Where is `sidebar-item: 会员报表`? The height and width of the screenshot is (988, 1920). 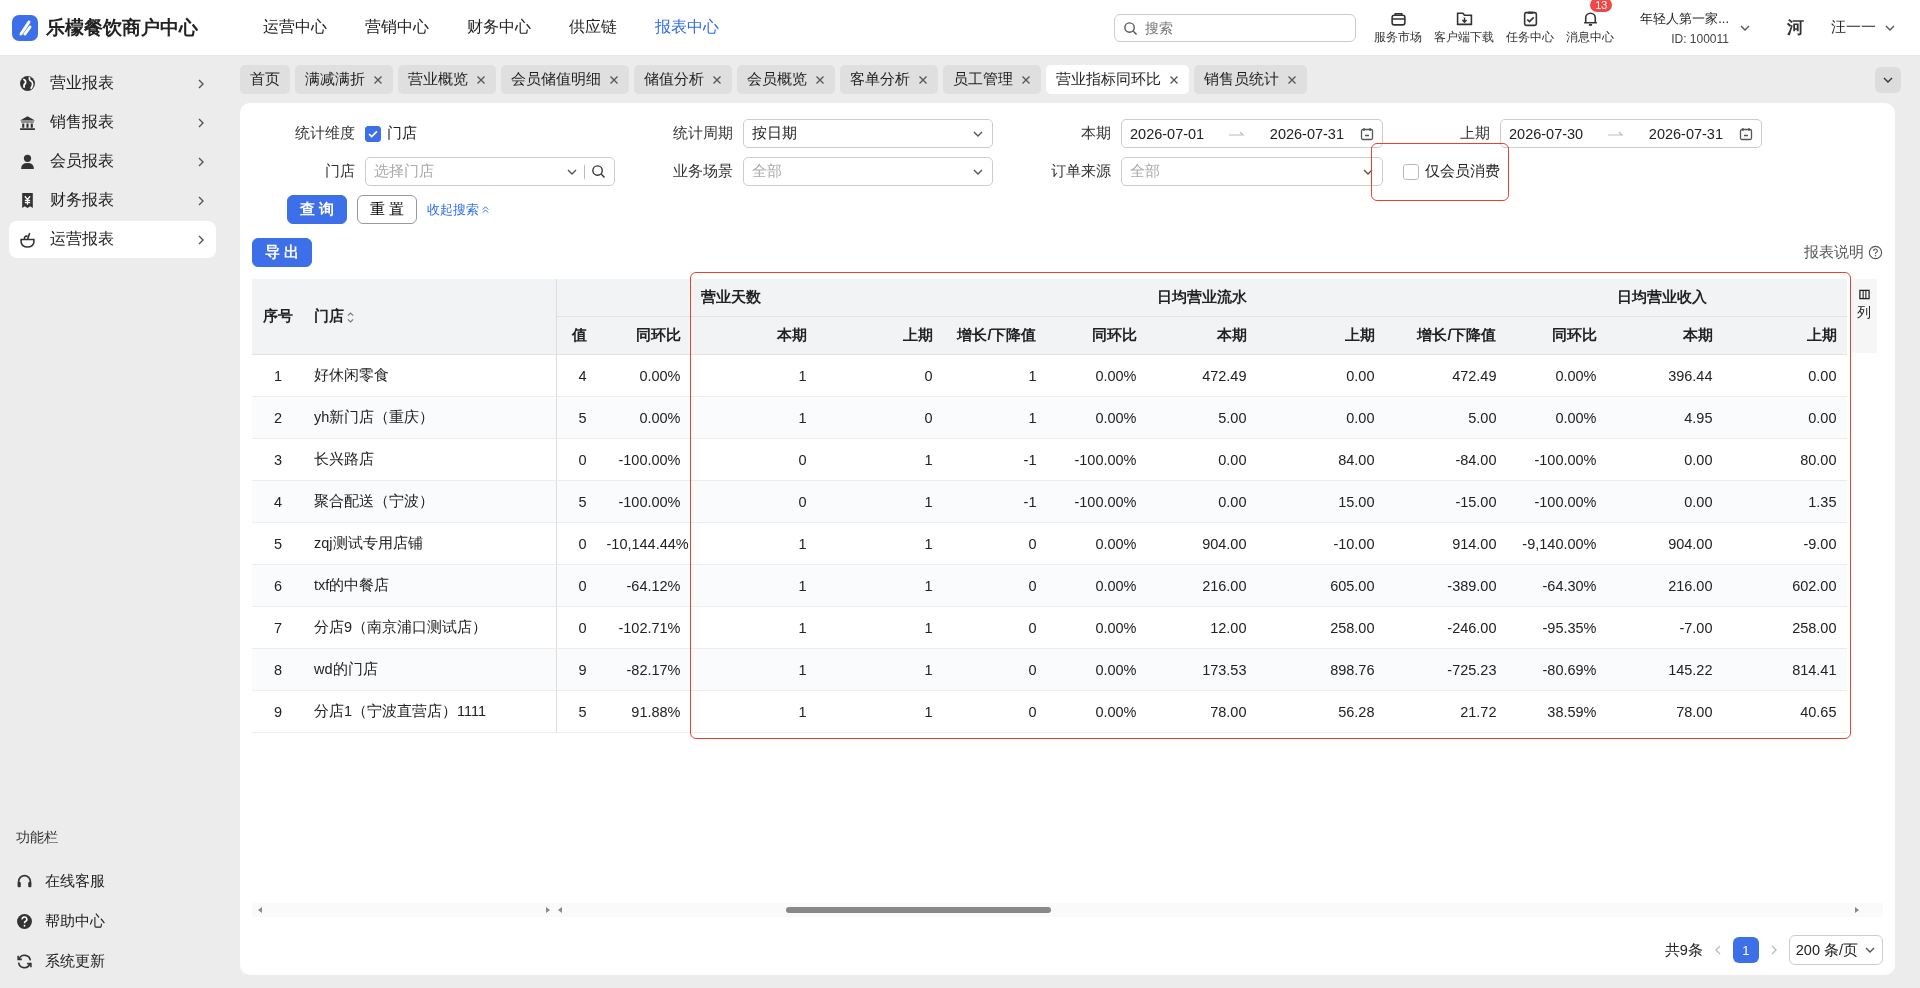
sidebar-item: 会员报表 is located at coordinates (112, 161).